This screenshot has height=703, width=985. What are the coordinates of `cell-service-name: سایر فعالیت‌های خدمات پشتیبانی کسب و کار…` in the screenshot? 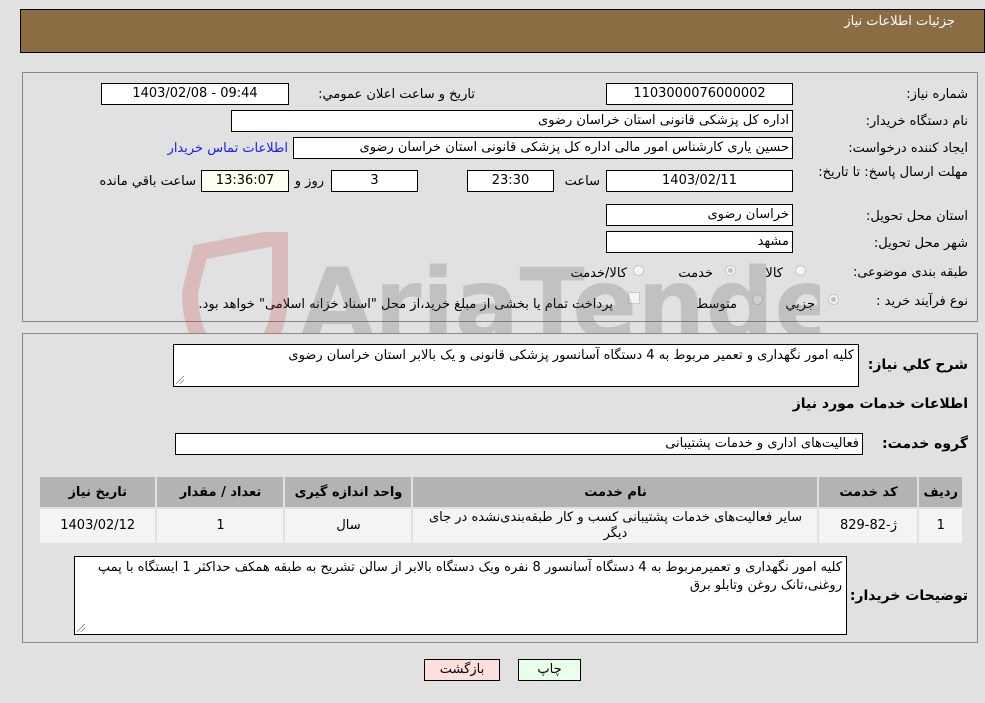 It's located at (615, 526).